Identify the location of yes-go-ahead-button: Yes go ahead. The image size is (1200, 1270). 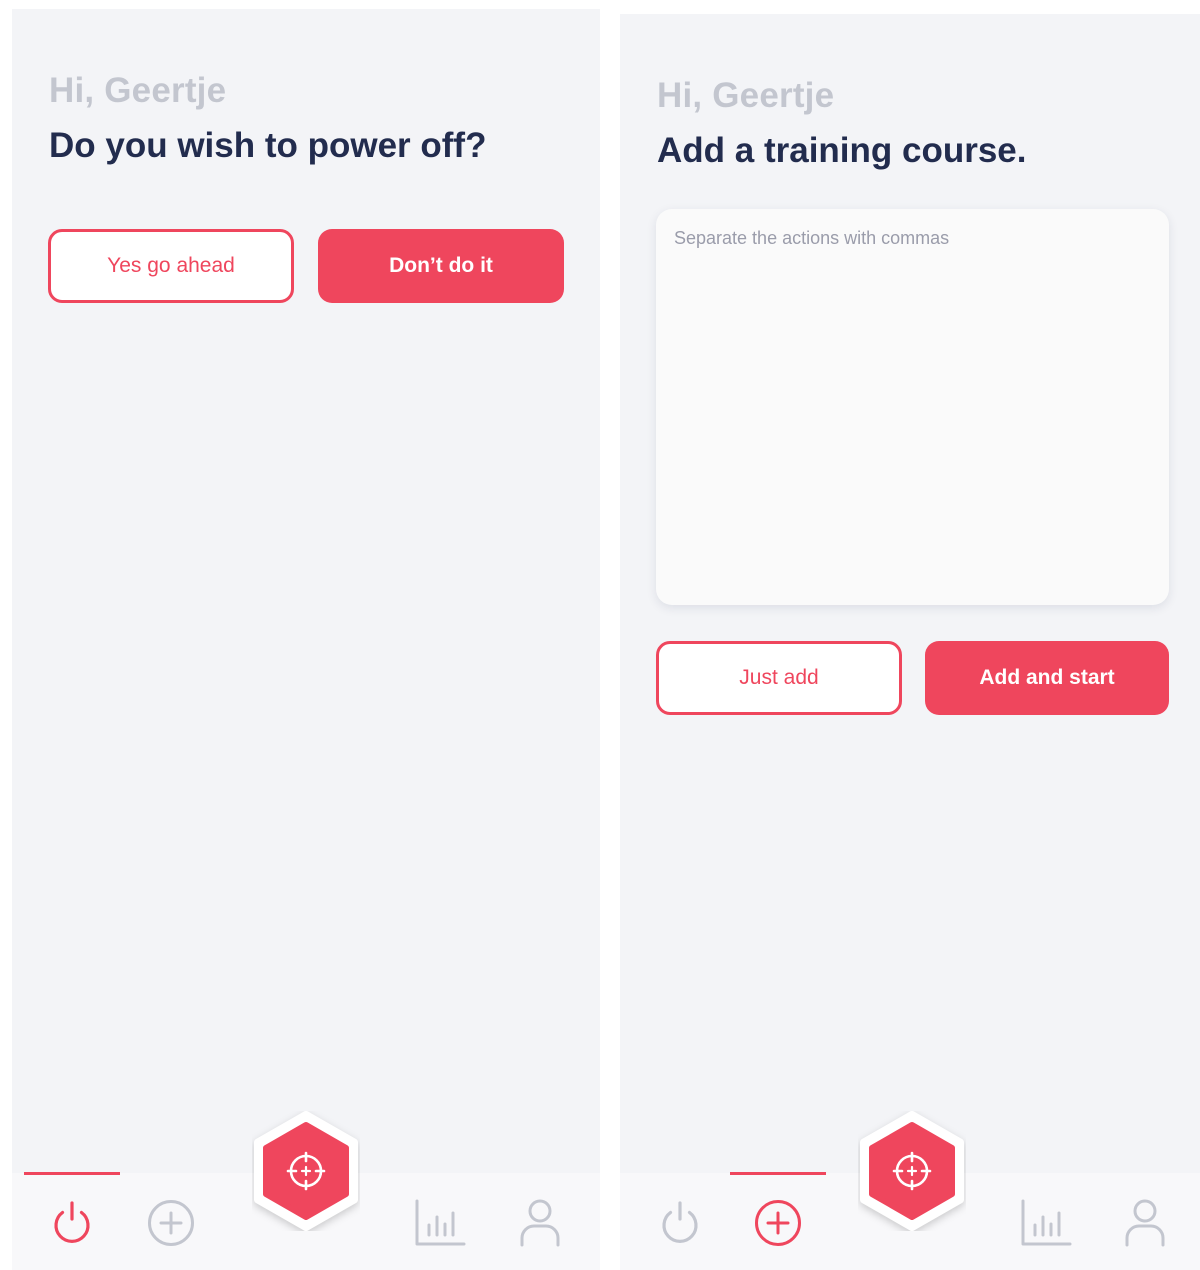
(171, 266).